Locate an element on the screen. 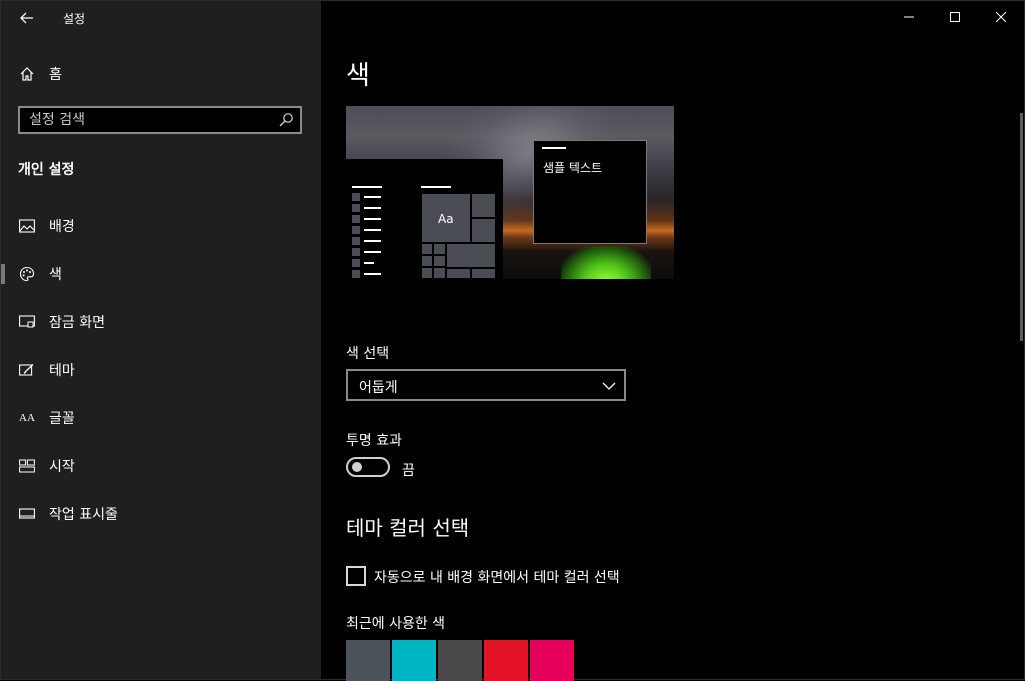  back-button is located at coordinates (27, 18).